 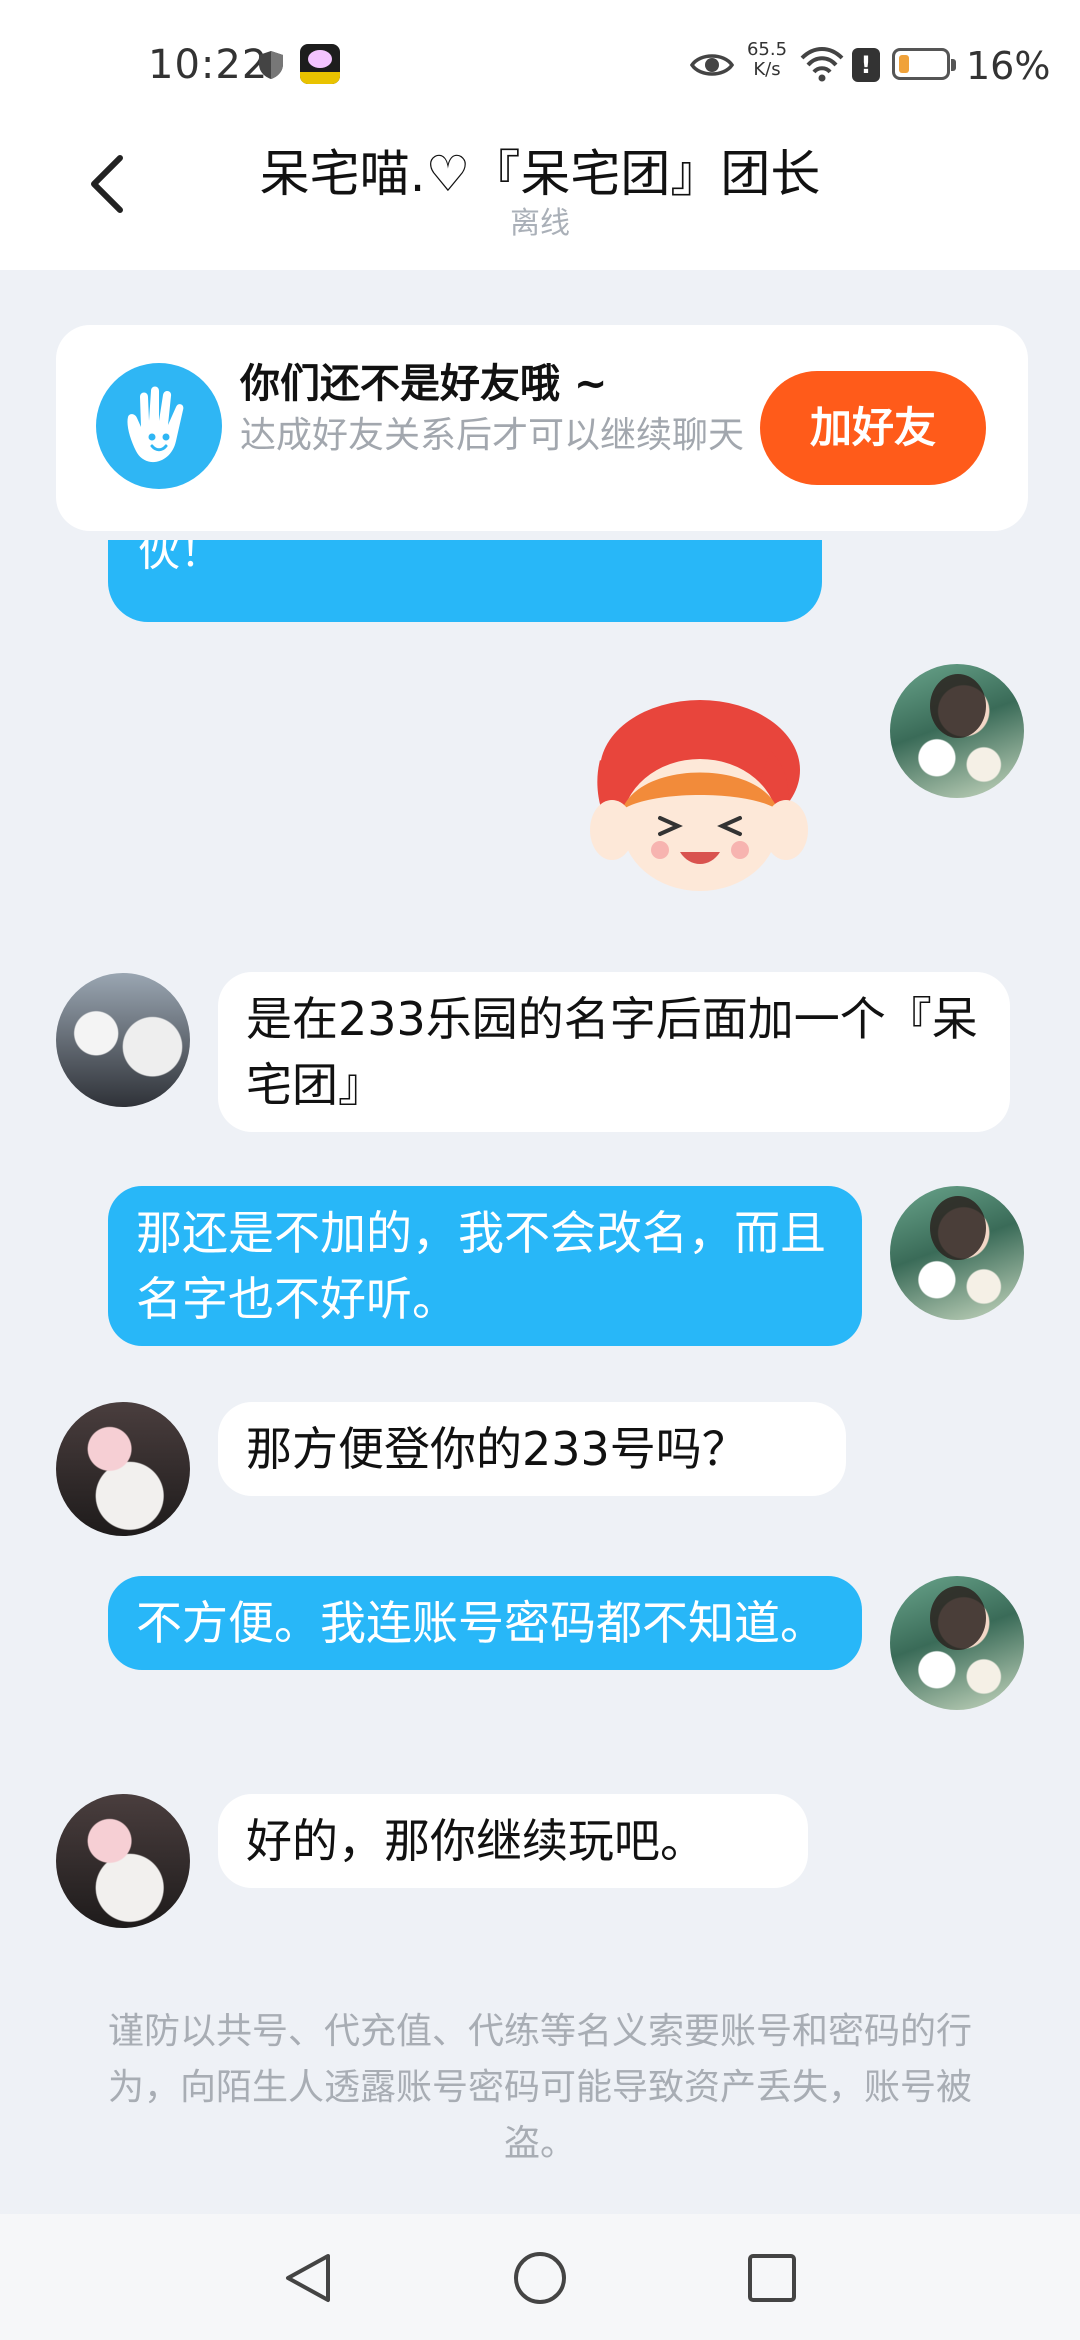 What do you see at coordinates (465, 581) in the screenshot?
I see `message-bubble-outgoing: 伙！` at bounding box center [465, 581].